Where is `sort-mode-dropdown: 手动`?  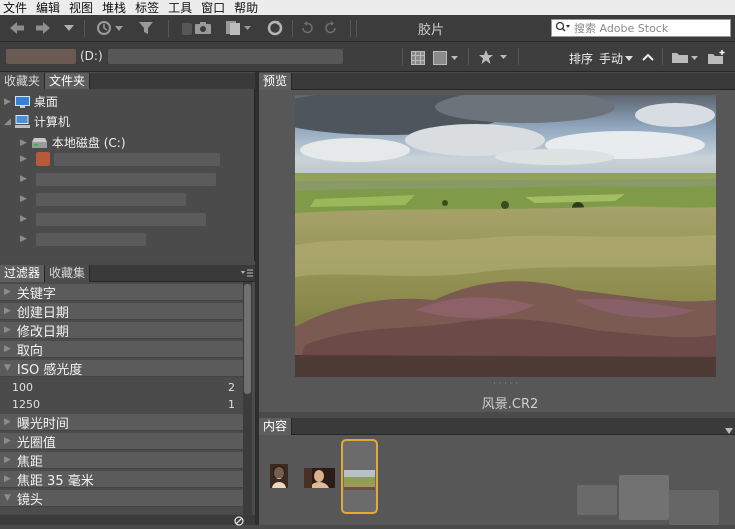 sort-mode-dropdown: 手动 is located at coordinates (616, 58).